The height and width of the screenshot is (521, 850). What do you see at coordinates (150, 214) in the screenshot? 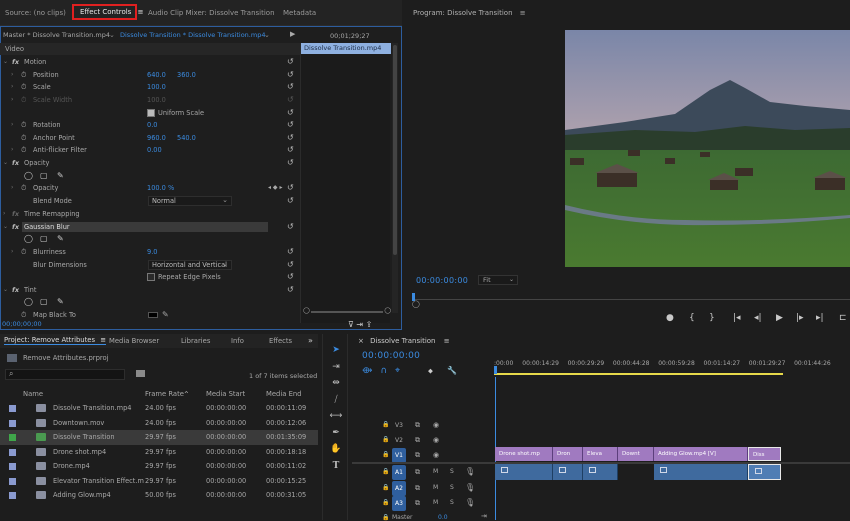
I see `effect-row-time-remapping: › fx Time Remapping` at bounding box center [150, 214].